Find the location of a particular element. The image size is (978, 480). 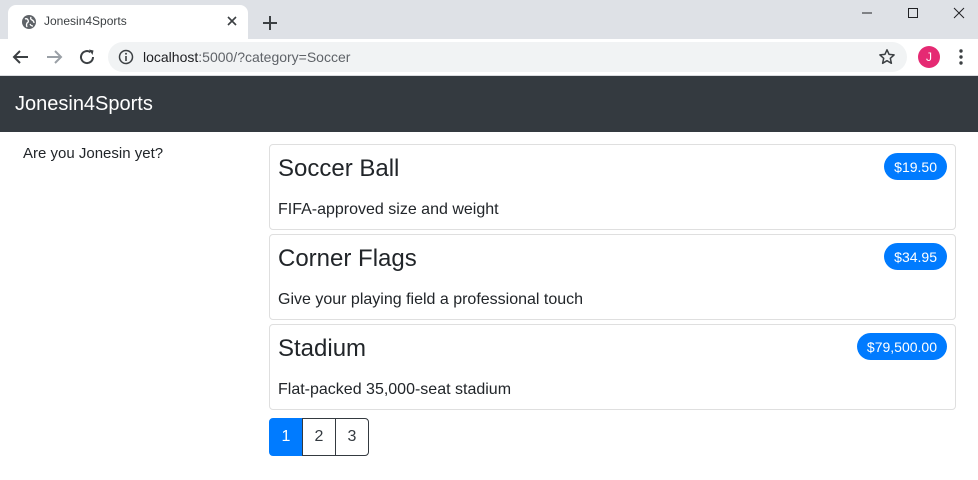

forward-button is located at coordinates (54, 57).